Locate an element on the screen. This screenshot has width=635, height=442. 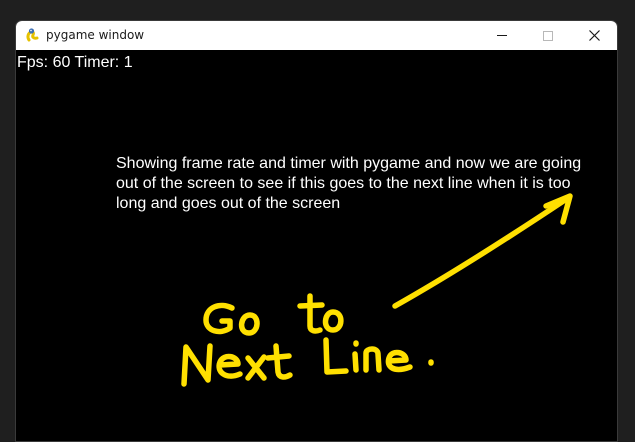
hand-drawn-arrow-icon is located at coordinates (482, 251).